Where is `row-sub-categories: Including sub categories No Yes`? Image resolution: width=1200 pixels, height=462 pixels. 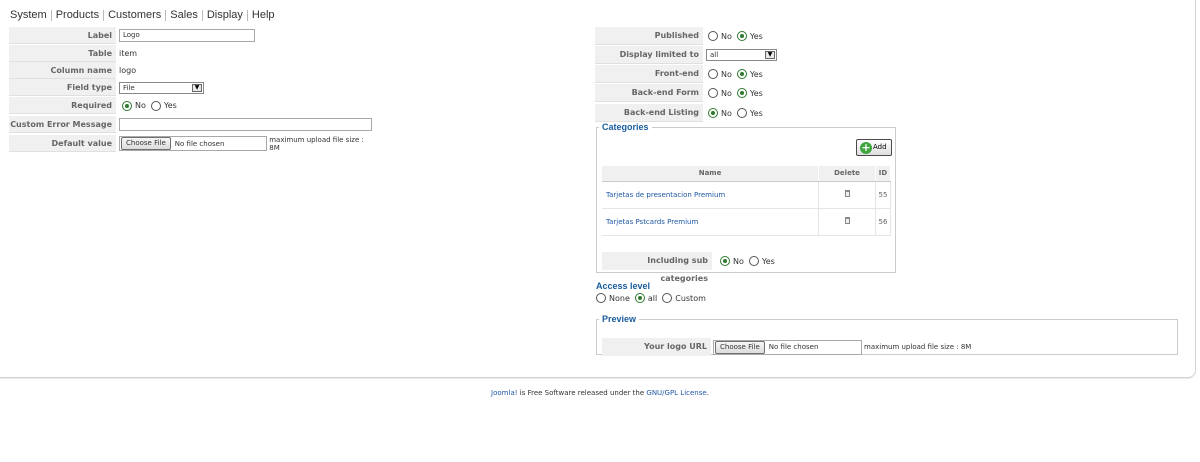 row-sub-categories: Including sub categories No Yes is located at coordinates (691, 267).